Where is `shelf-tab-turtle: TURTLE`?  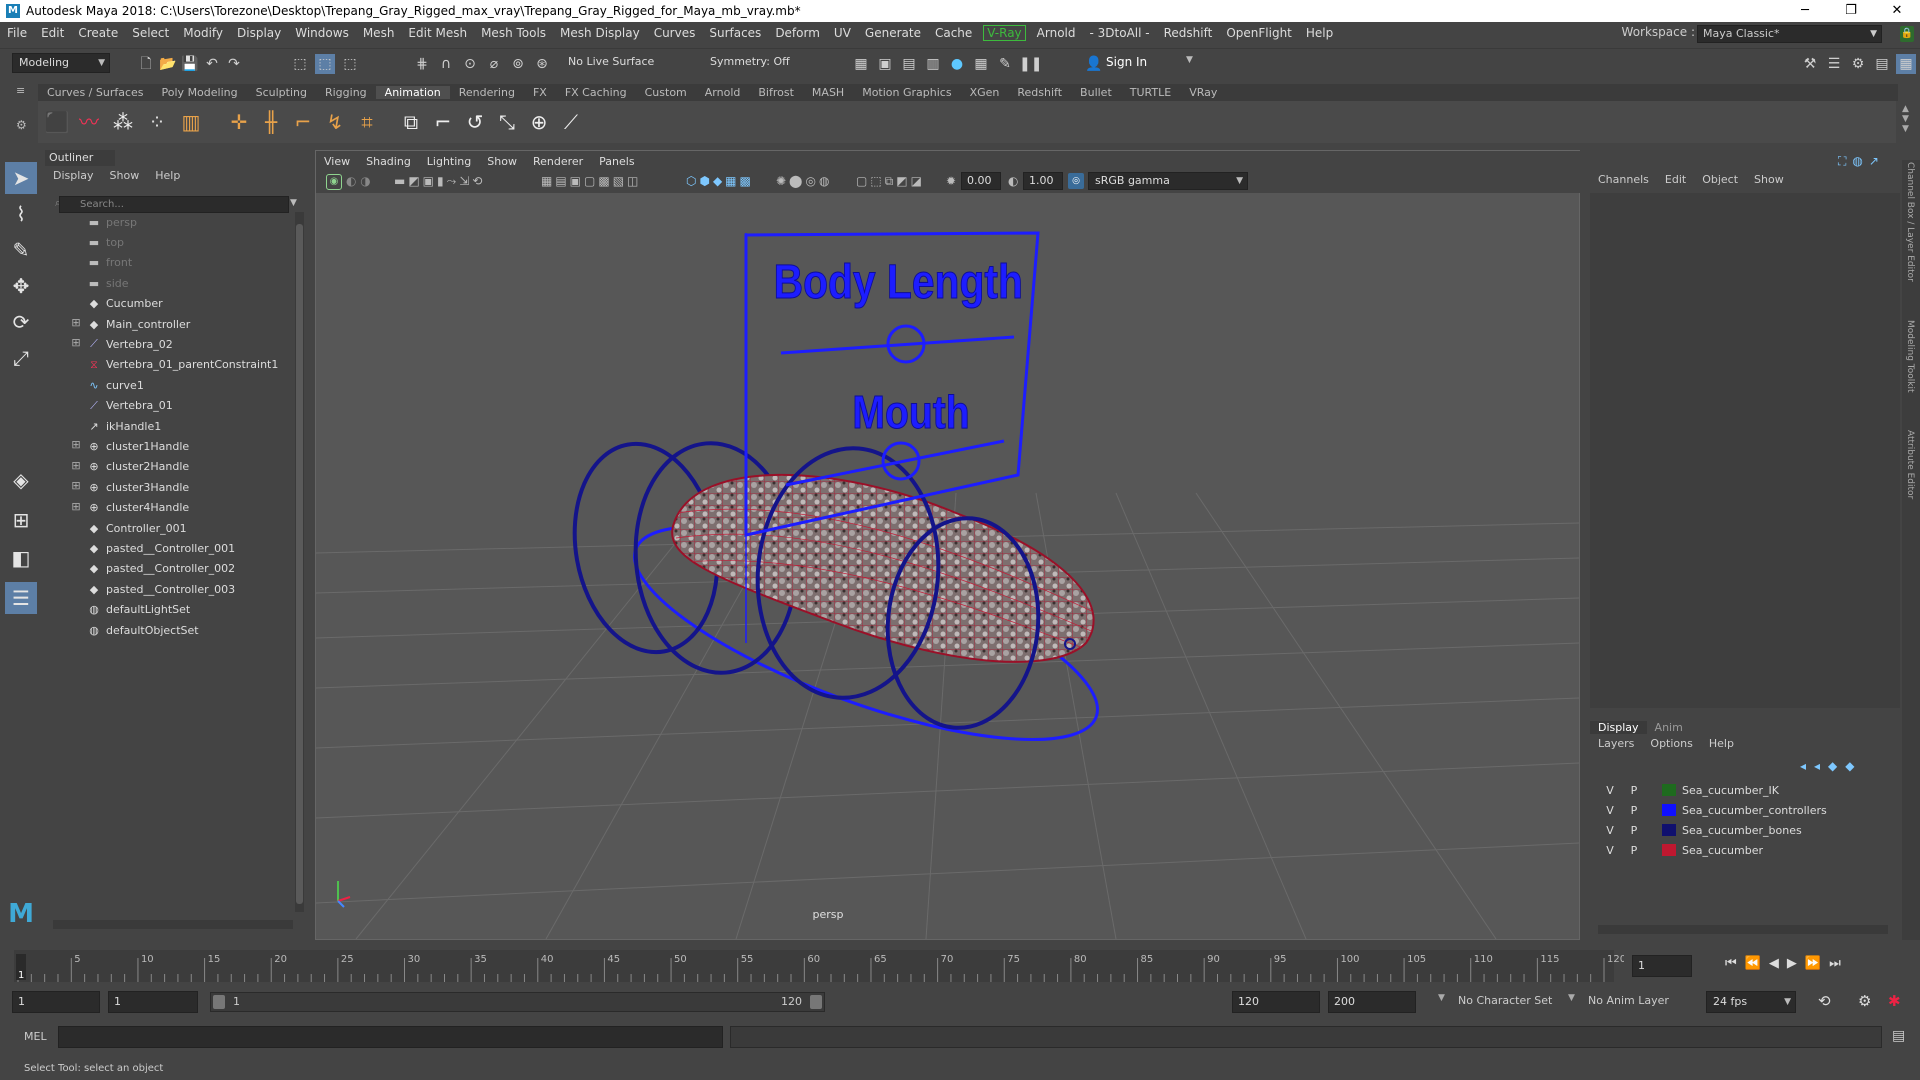 shelf-tab-turtle: TURTLE is located at coordinates (1150, 92).